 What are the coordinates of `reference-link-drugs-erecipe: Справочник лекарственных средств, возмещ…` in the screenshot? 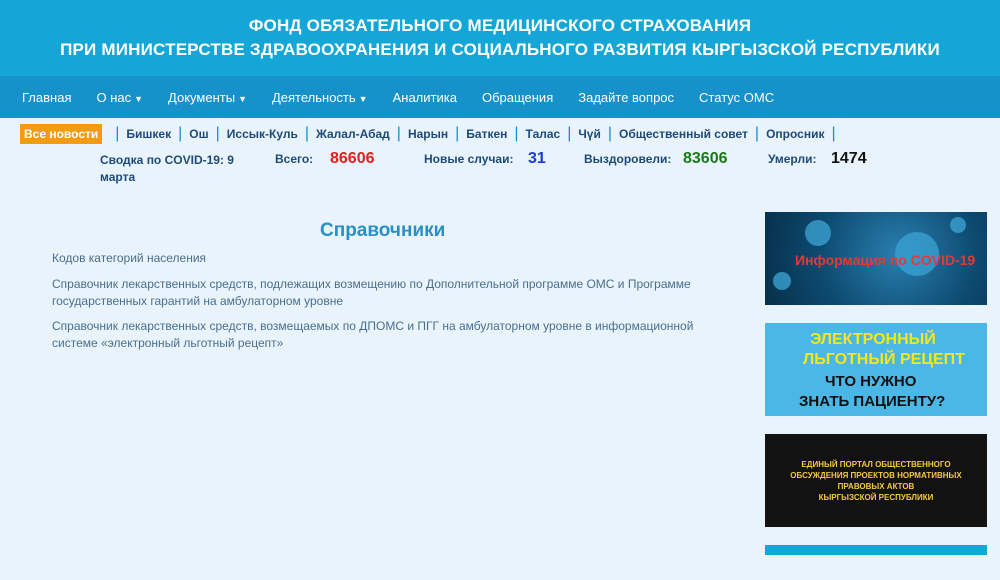 It's located at (382, 335).